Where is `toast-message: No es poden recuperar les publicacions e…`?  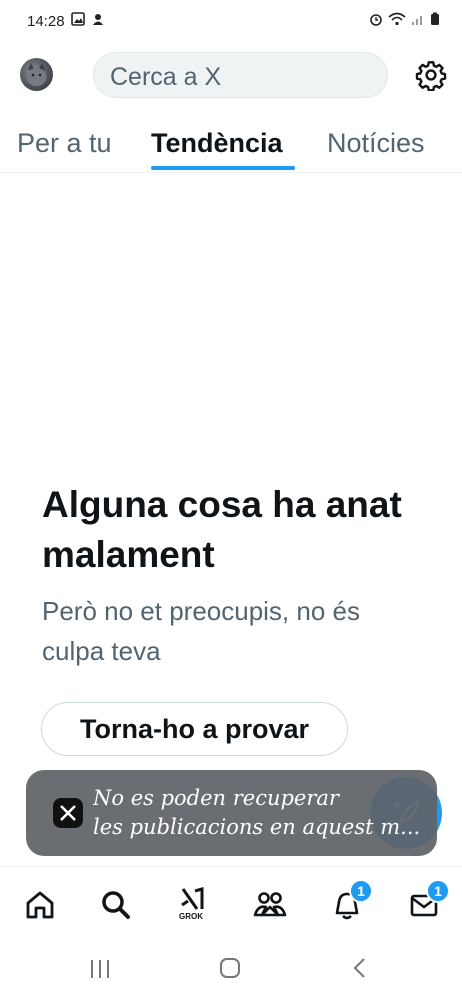 toast-message: No es poden recuperar les publicacions e… is located at coordinates (260, 813).